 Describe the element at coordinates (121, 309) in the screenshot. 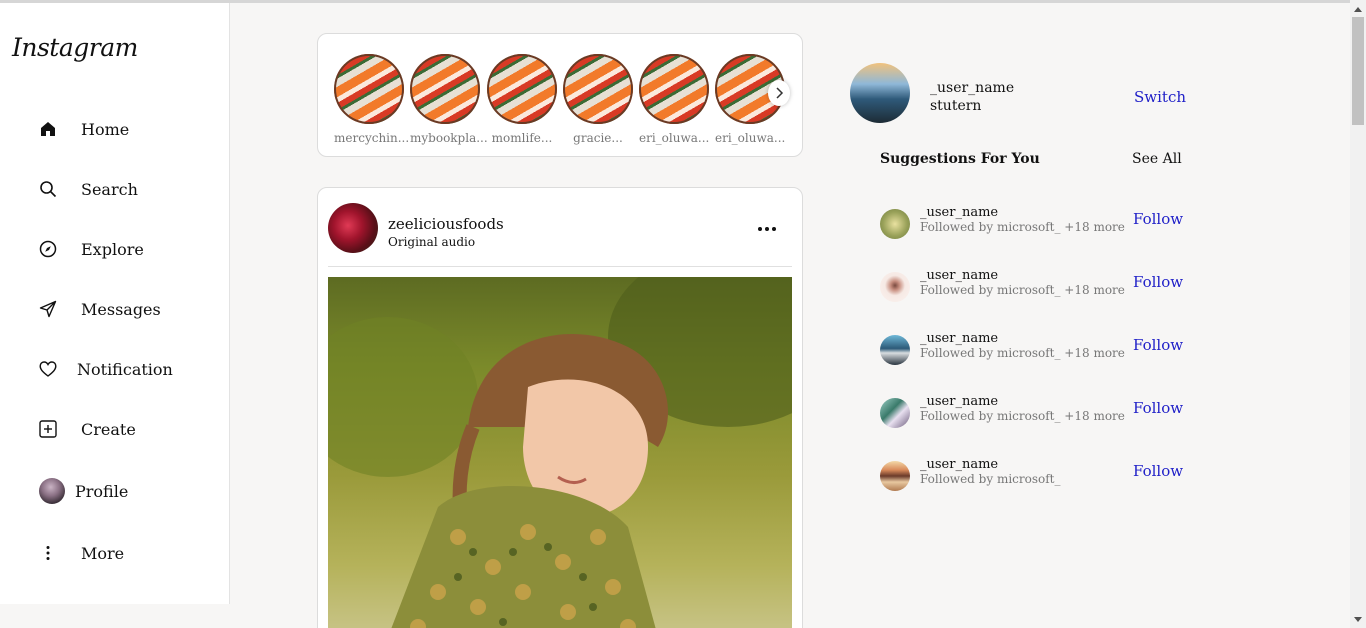

I see `sidebar-item-label: Messages` at that location.